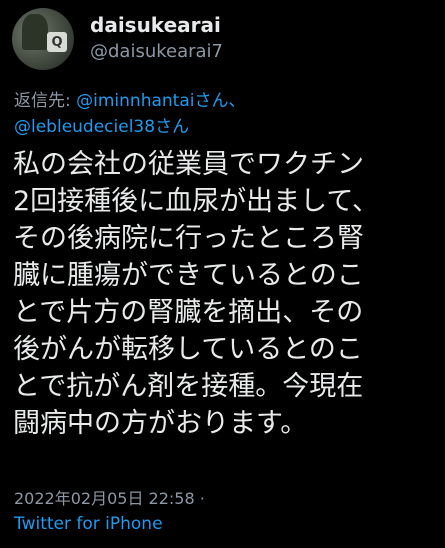 Image resolution: width=445 pixels, height=548 pixels. I want to click on tweet-header: Q daisukearai @daisukearai7, so click(117, 39).